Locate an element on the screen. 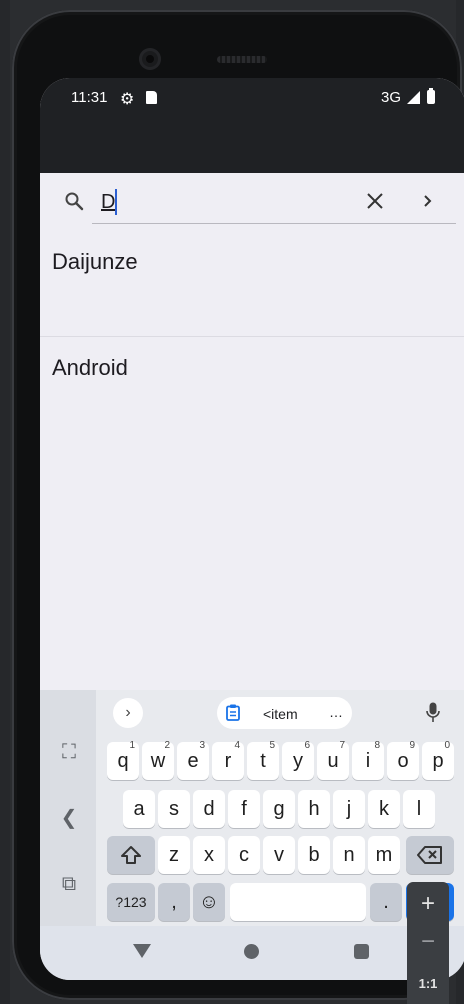  key-c: c is located at coordinates (244, 855).